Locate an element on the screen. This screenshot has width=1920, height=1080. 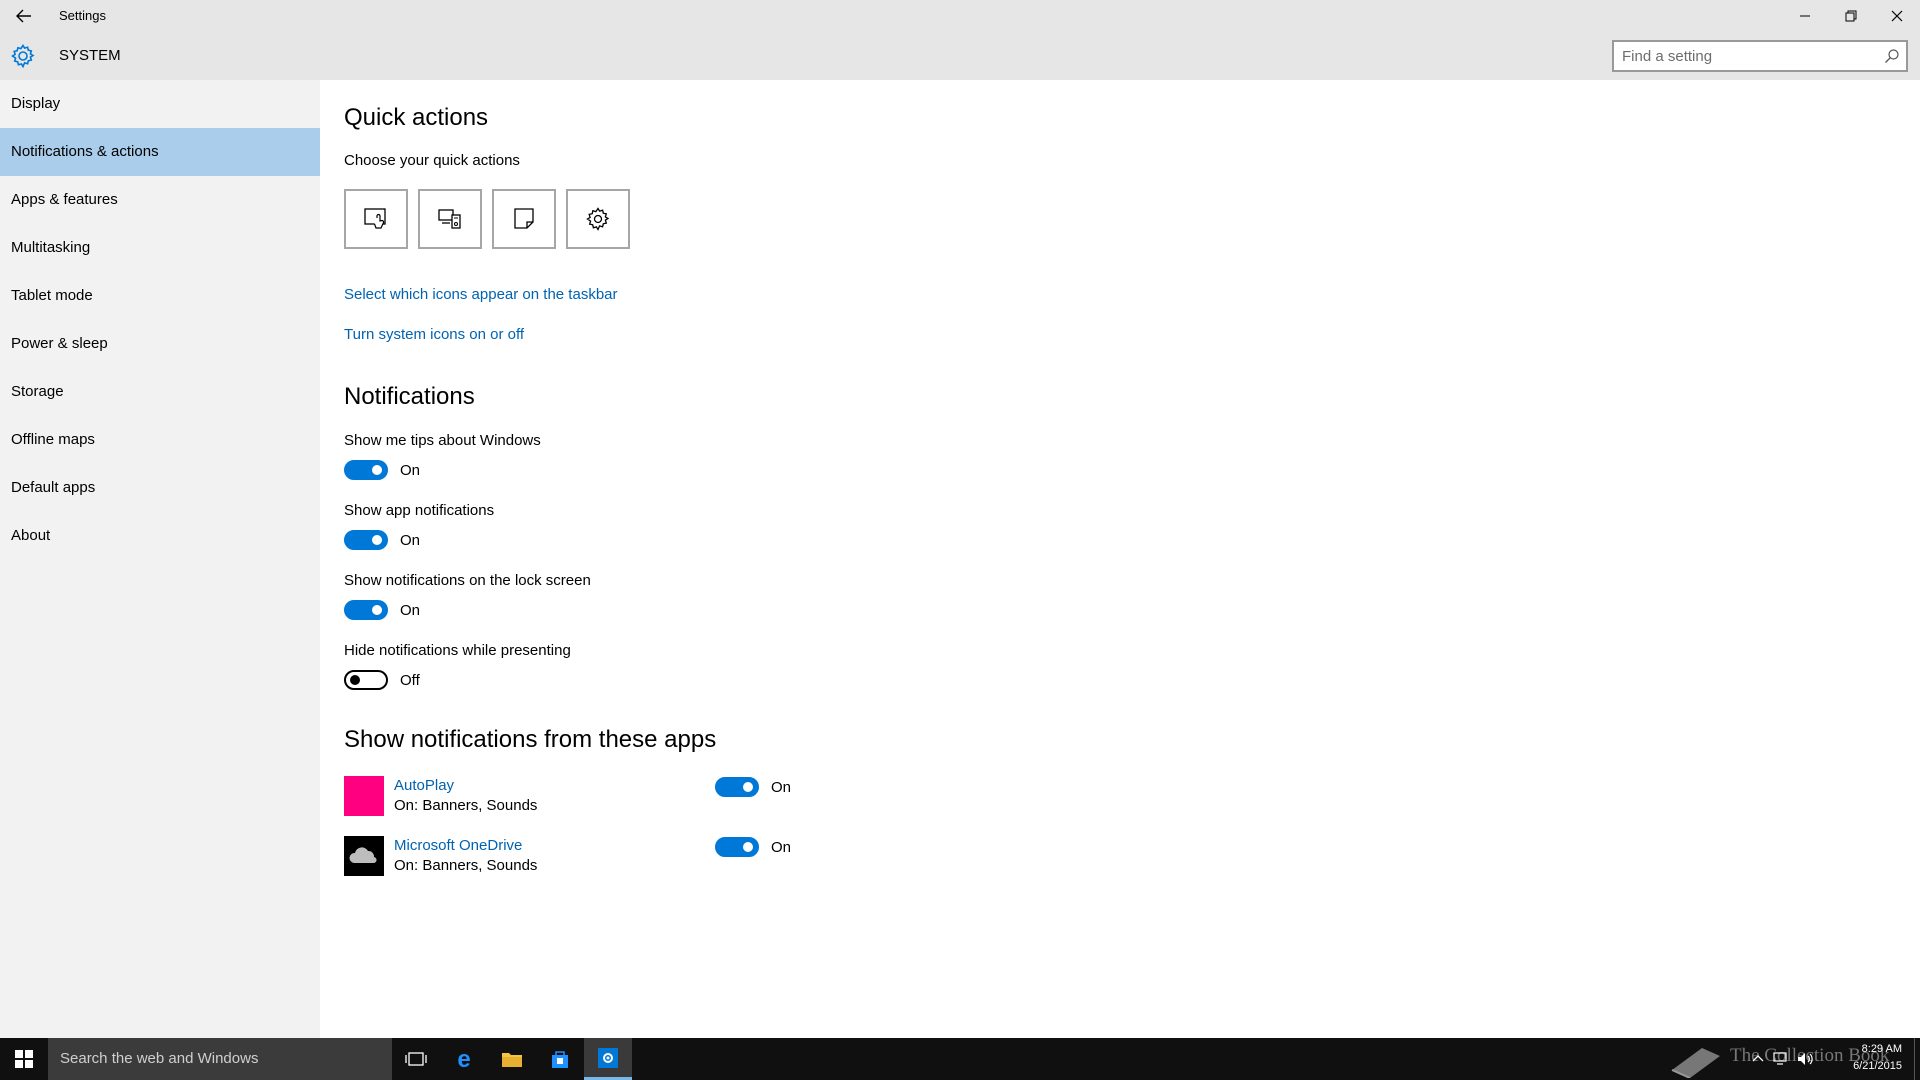
clock-date: 6/21/2015 is located at coordinates (1869, 1066).